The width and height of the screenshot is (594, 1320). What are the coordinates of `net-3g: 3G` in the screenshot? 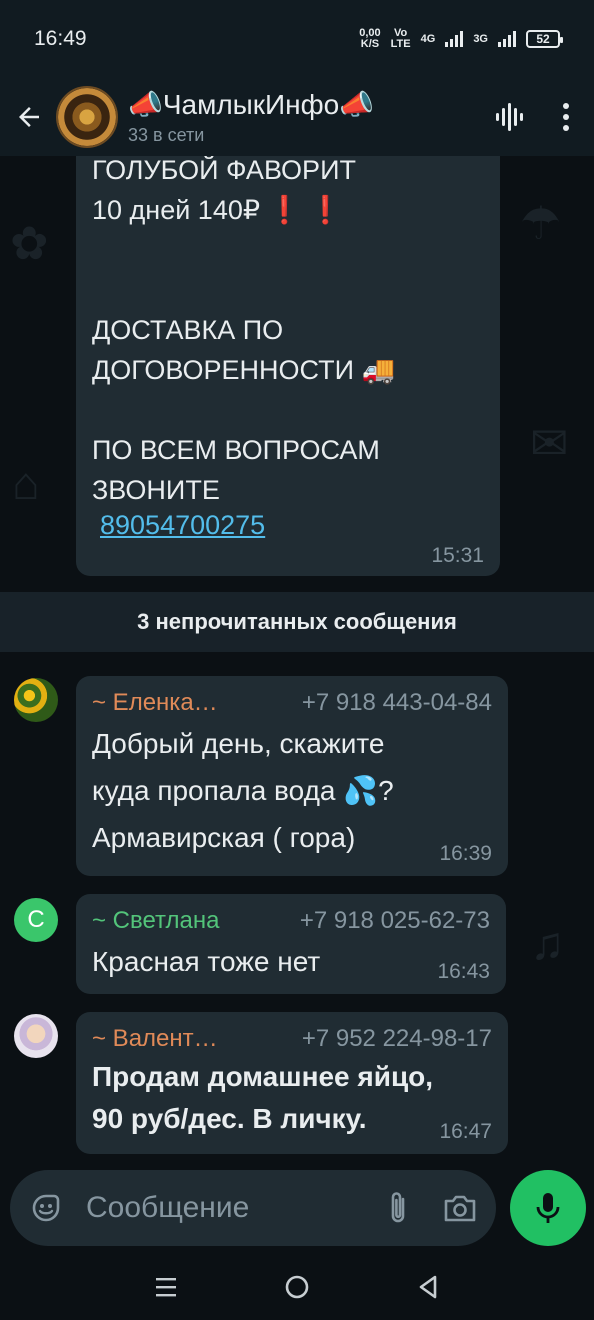 It's located at (480, 38).